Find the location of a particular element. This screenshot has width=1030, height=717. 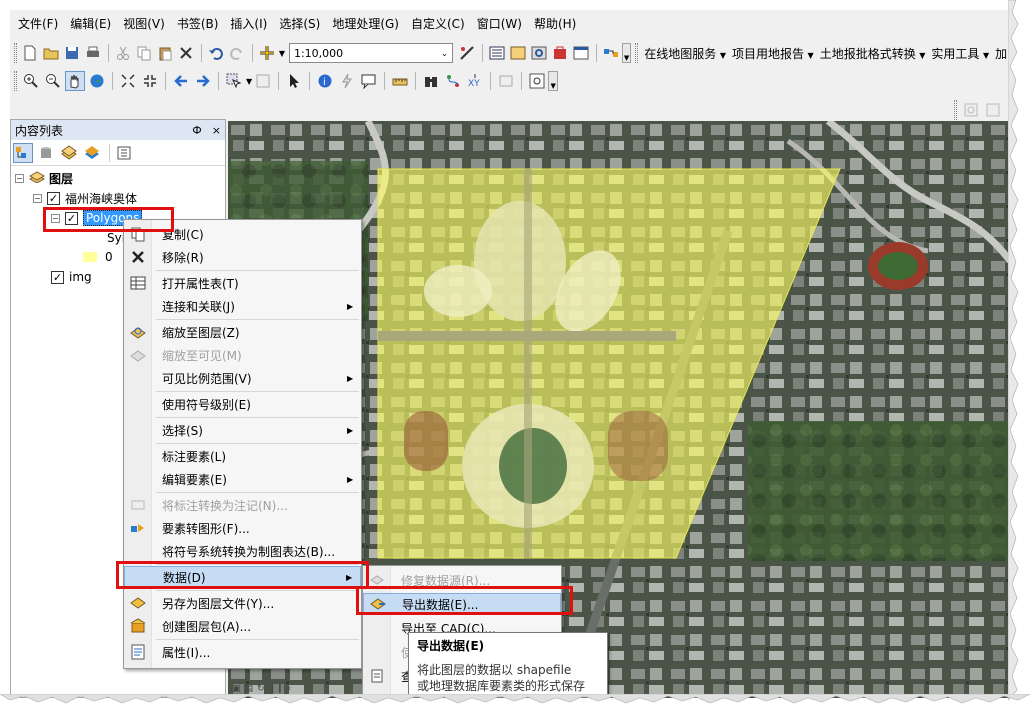

add-data-icon is located at coordinates (267, 53).